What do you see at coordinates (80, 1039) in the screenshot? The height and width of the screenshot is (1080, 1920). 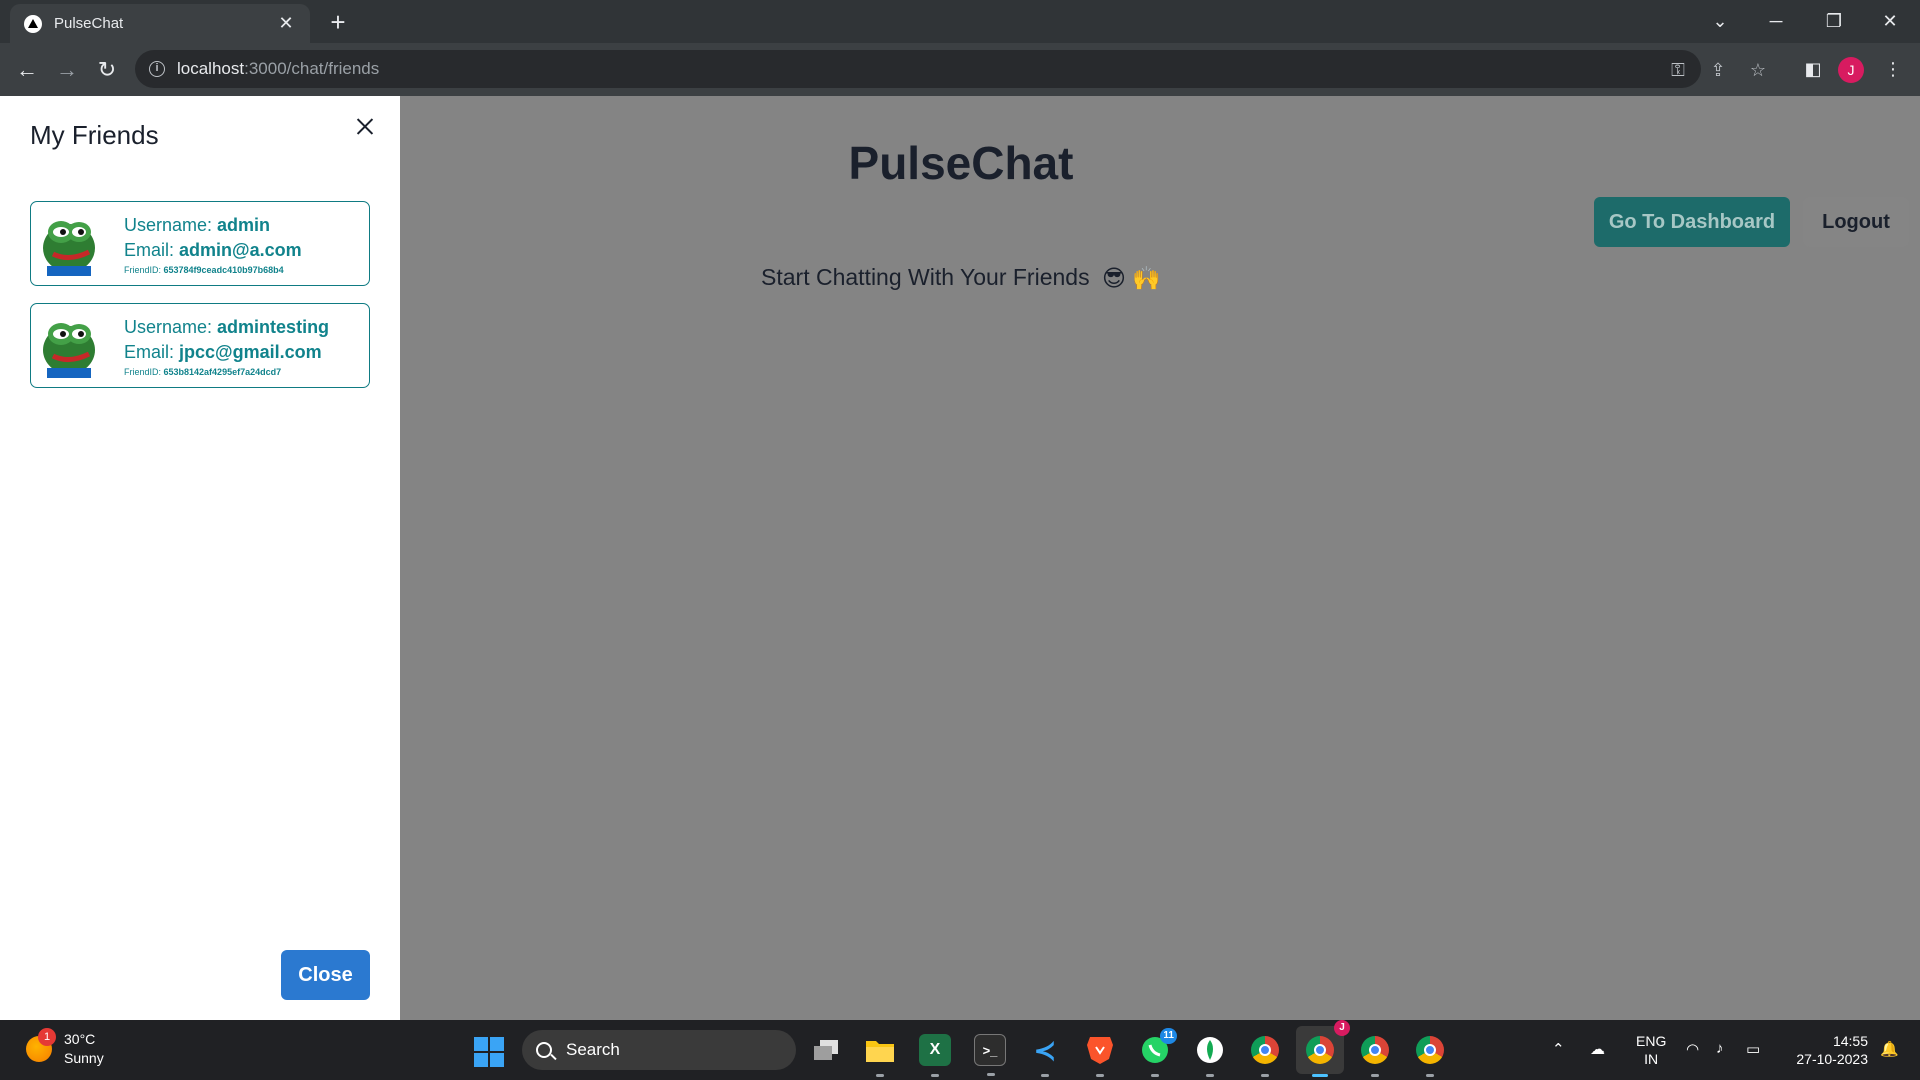 I see `weather-temp: 30°C` at bounding box center [80, 1039].